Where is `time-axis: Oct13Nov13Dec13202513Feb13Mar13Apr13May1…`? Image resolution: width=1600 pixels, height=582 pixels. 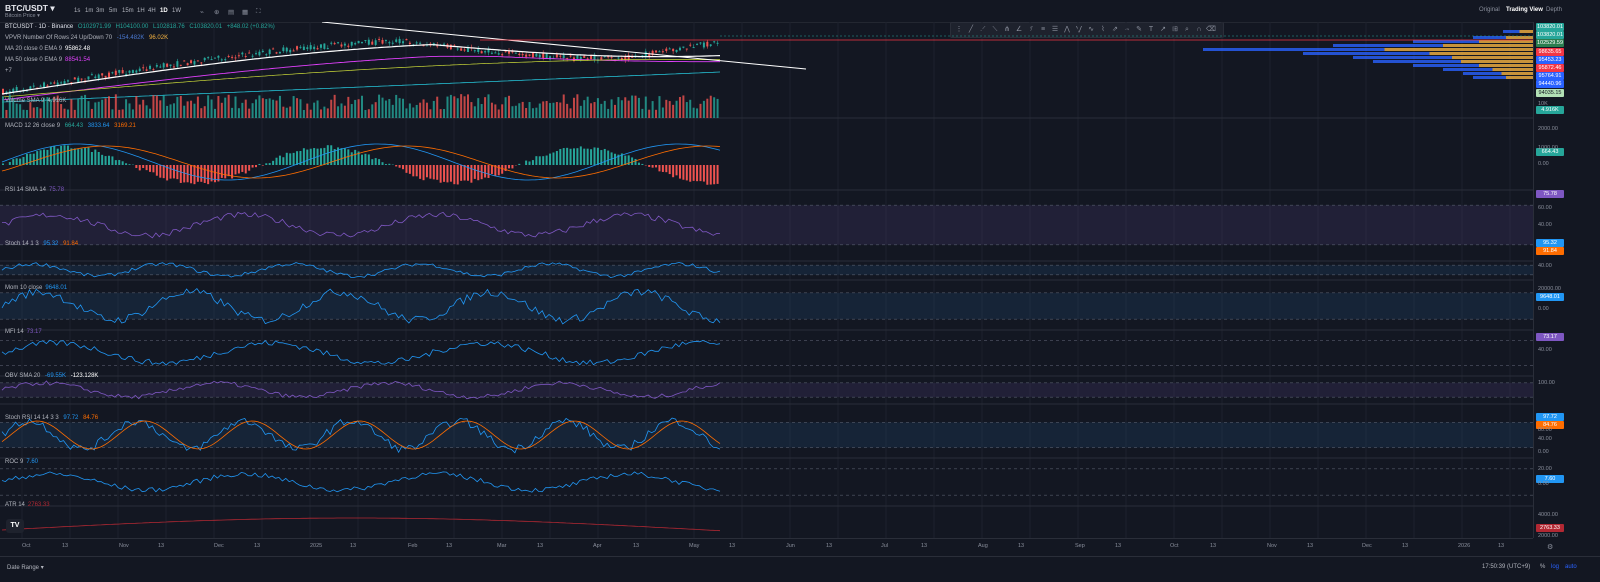 time-axis: Oct13Nov13Dec13202513Feb13Mar13Apr13May1… is located at coordinates (766, 546).